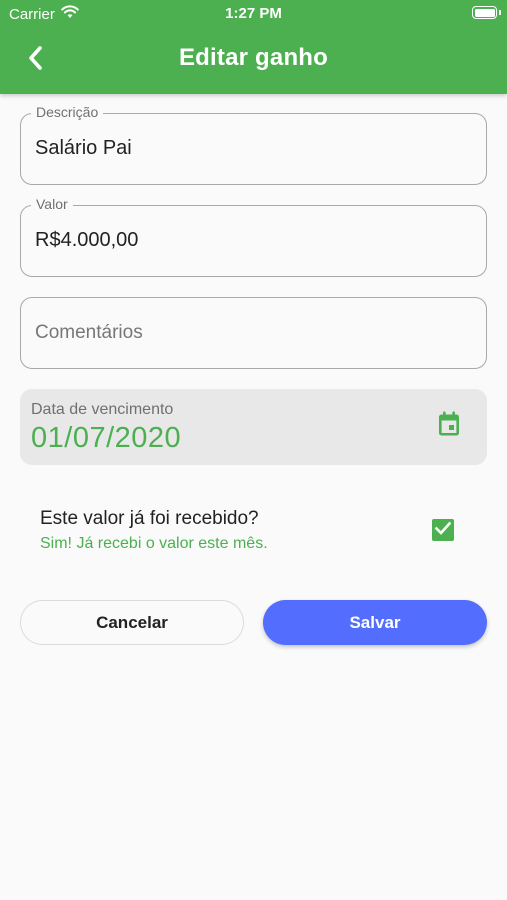 The width and height of the screenshot is (507, 900). I want to click on battery-level, so click(484, 12).